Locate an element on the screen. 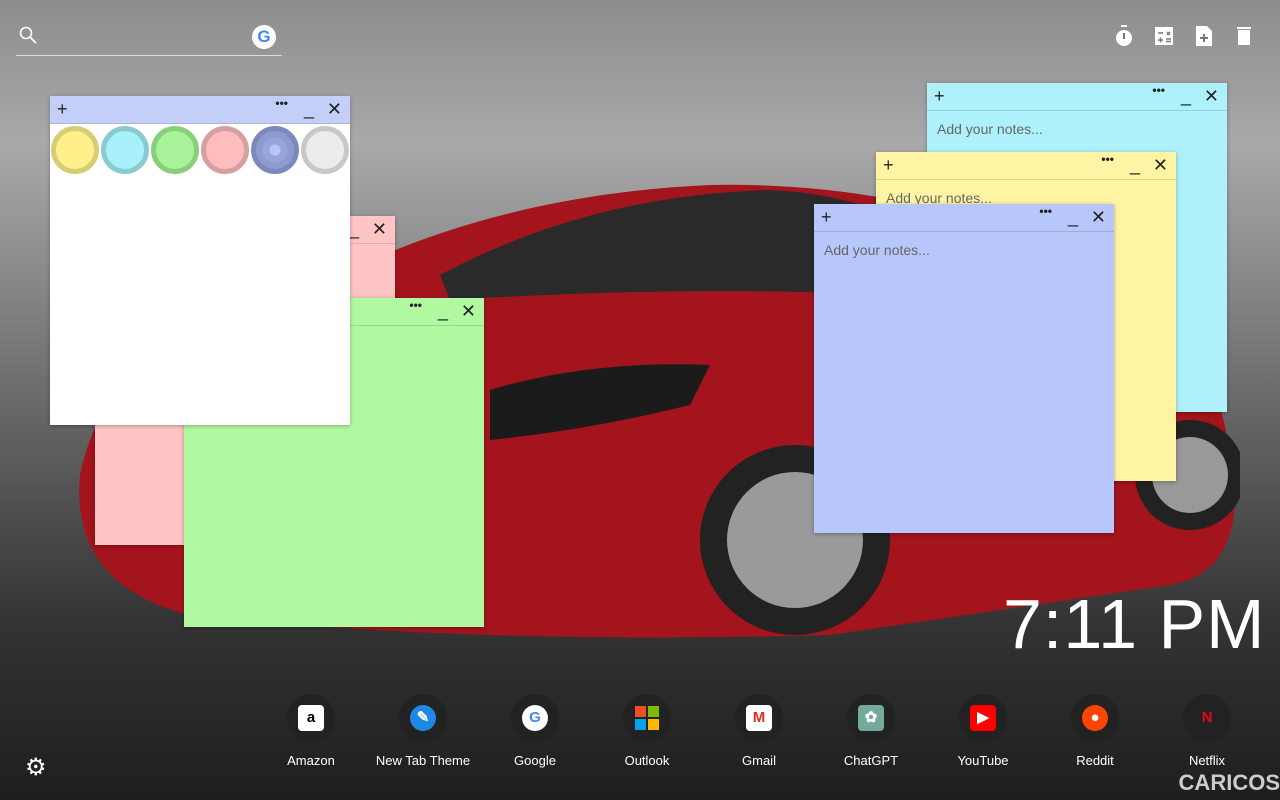 This screenshot has height=800, width=1280. shortcut-icon: ● is located at coordinates (1095, 718).